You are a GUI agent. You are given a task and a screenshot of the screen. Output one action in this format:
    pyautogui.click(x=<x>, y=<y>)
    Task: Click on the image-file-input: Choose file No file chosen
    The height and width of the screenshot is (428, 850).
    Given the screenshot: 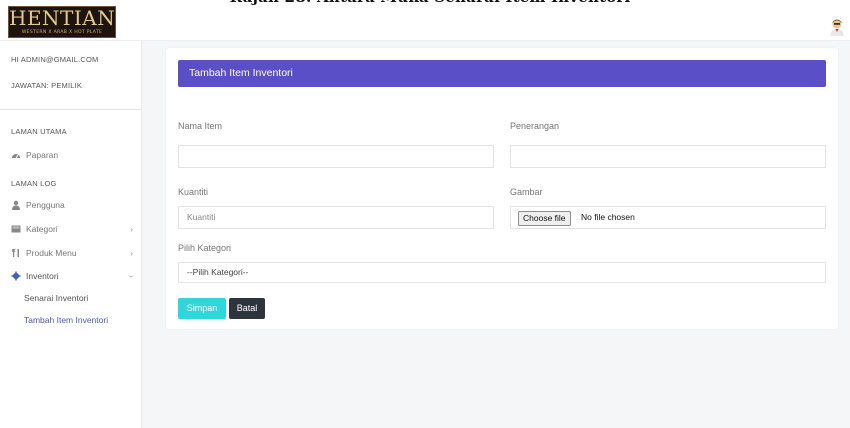 What is the action you would take?
    pyautogui.click(x=668, y=217)
    